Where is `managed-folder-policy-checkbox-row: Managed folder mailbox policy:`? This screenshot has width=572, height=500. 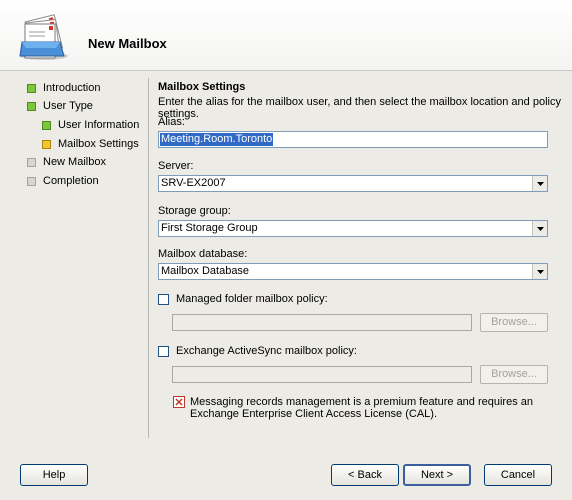
managed-folder-policy-checkbox-row: Managed folder mailbox policy: is located at coordinates (243, 299).